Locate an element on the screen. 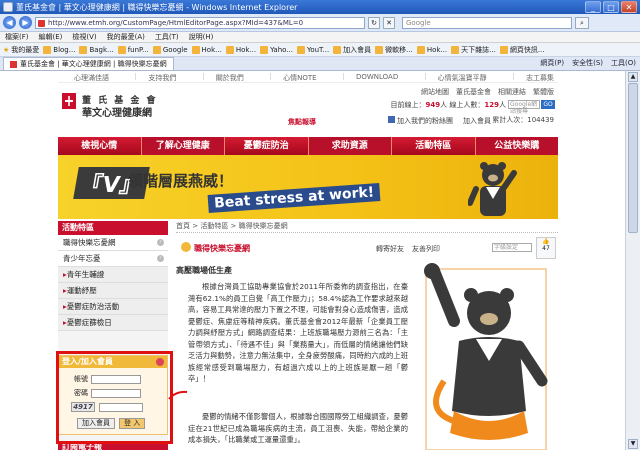 The height and width of the screenshot is (450, 640). fan-page-link: 加入我們的粉絲團 is located at coordinates (420, 121).